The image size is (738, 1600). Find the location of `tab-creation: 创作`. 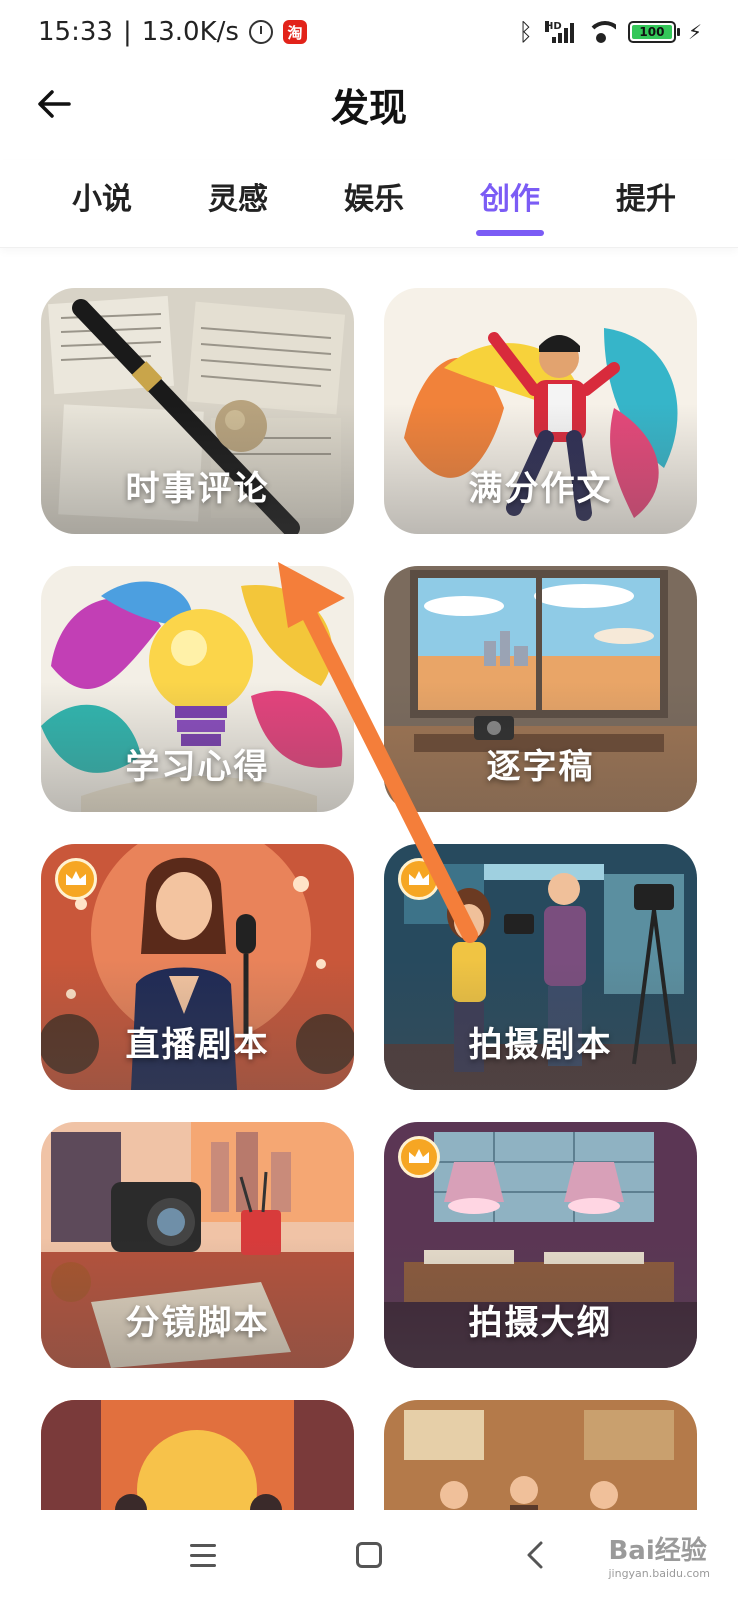

tab-creation: 创作 is located at coordinates (510, 198).